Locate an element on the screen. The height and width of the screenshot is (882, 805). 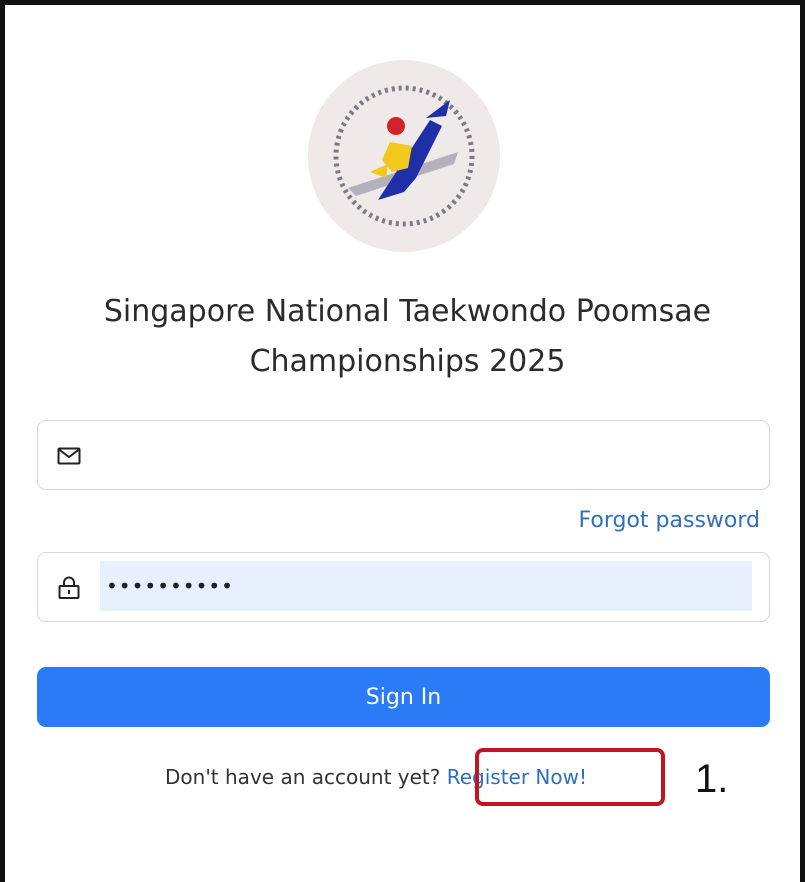
association-logo is located at coordinates (404, 156).